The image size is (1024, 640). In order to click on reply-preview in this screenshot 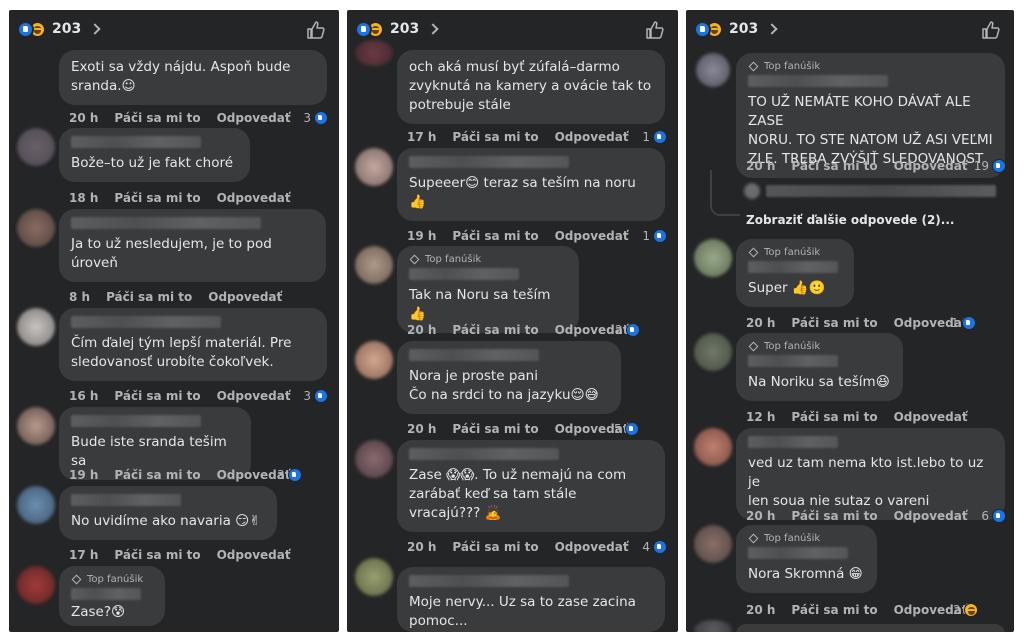, I will do `click(881, 191)`.